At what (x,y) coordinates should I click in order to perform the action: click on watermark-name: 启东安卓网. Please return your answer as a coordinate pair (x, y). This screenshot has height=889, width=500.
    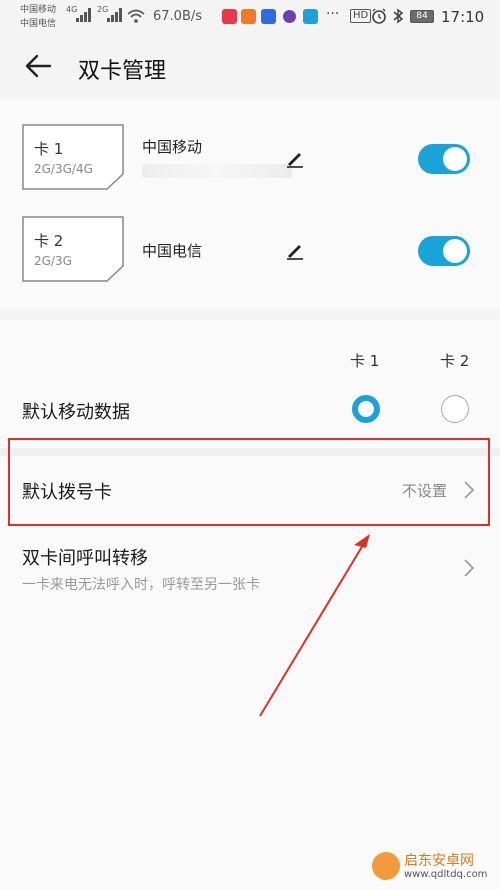
    Looking at the image, I should click on (439, 861).